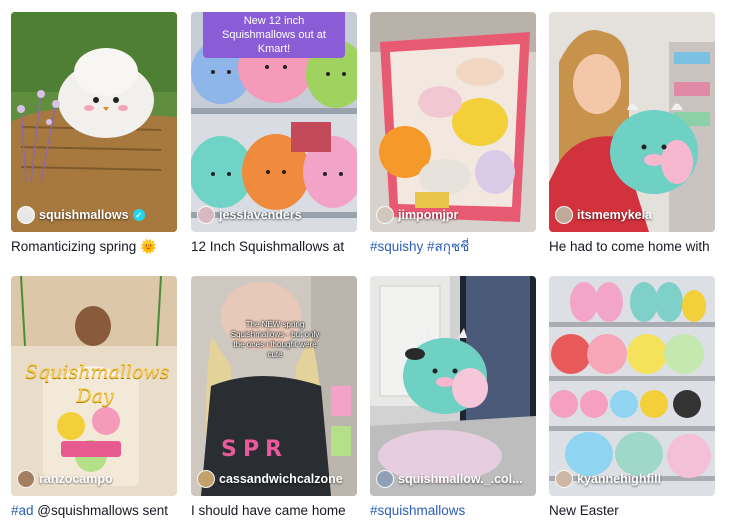 This screenshot has width=730, height=527. I want to click on overlay-title: Squishmallows Day, so click(97, 384).